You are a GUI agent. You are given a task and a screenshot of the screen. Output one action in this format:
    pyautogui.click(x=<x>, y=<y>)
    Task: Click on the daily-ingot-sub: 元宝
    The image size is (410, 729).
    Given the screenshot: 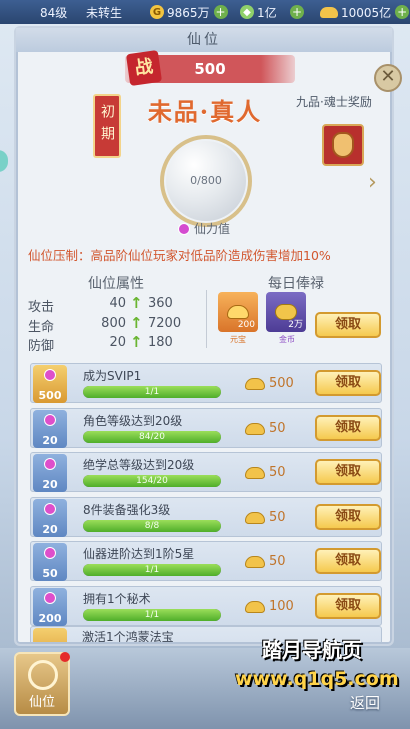 What is the action you would take?
    pyautogui.click(x=238, y=339)
    